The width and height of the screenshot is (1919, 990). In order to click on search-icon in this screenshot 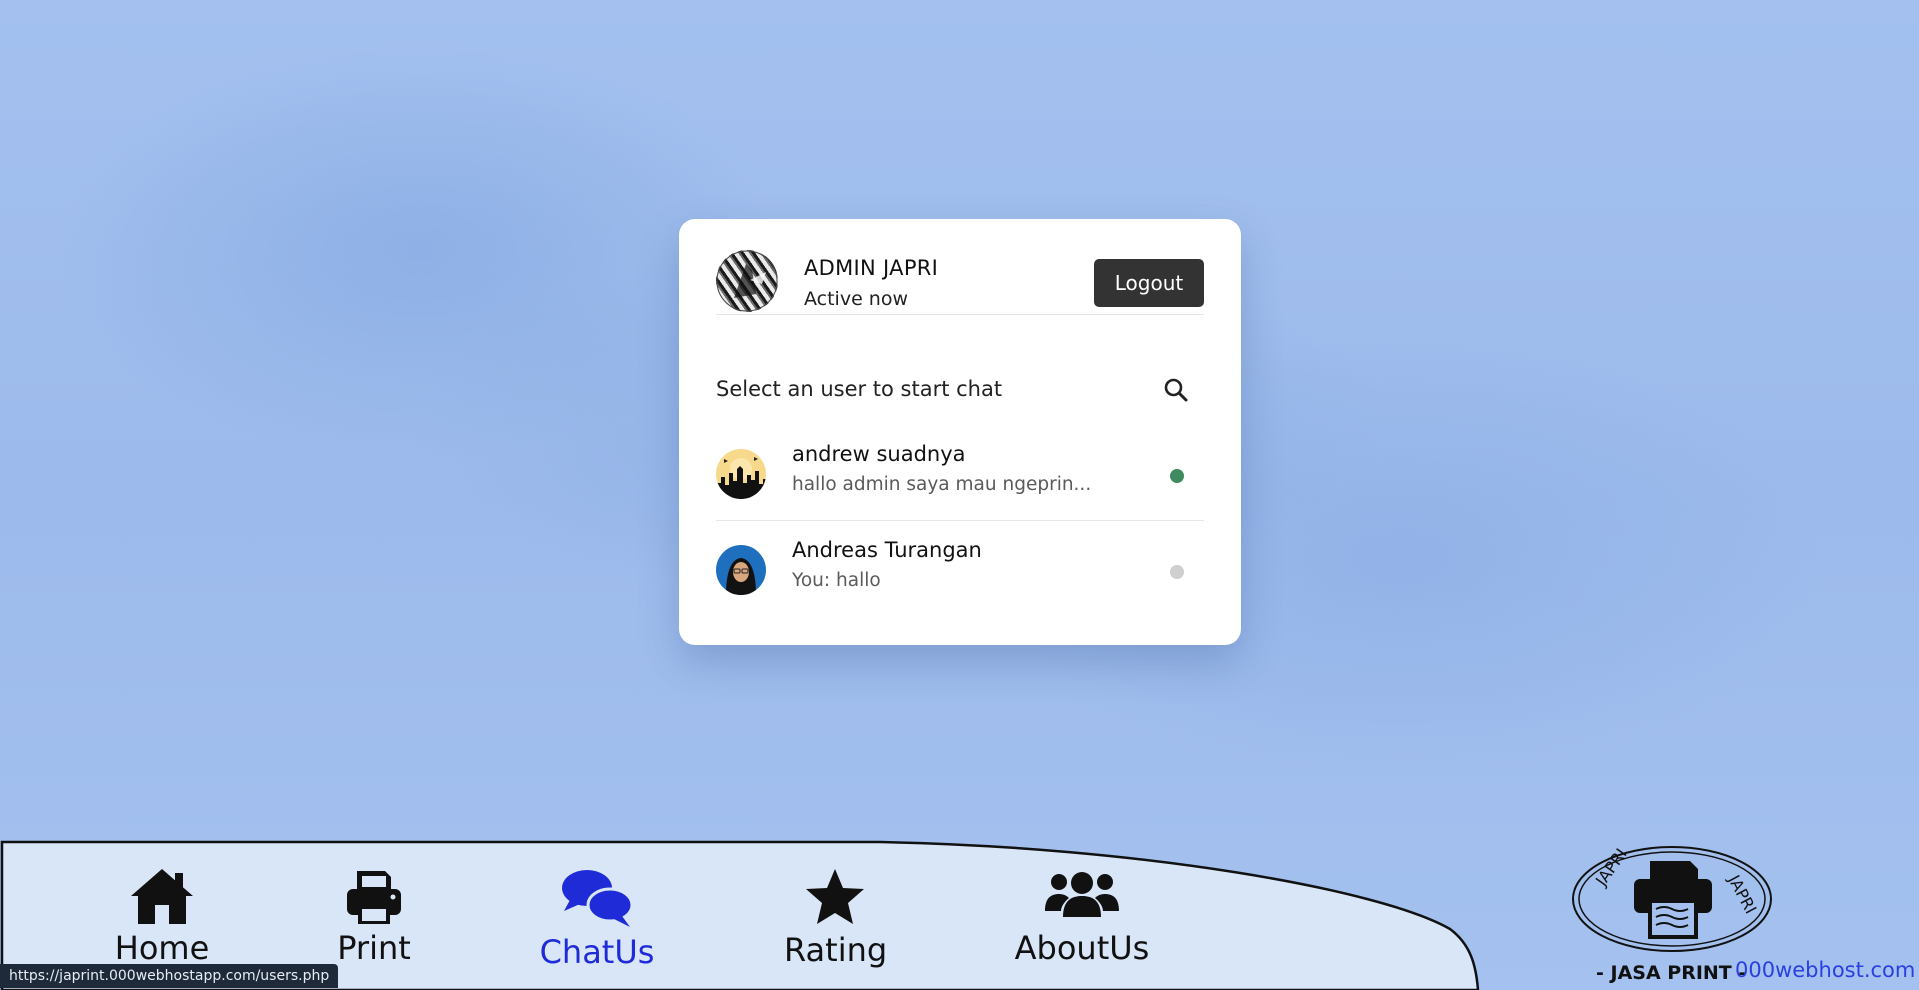, I will do `click(1176, 389)`.